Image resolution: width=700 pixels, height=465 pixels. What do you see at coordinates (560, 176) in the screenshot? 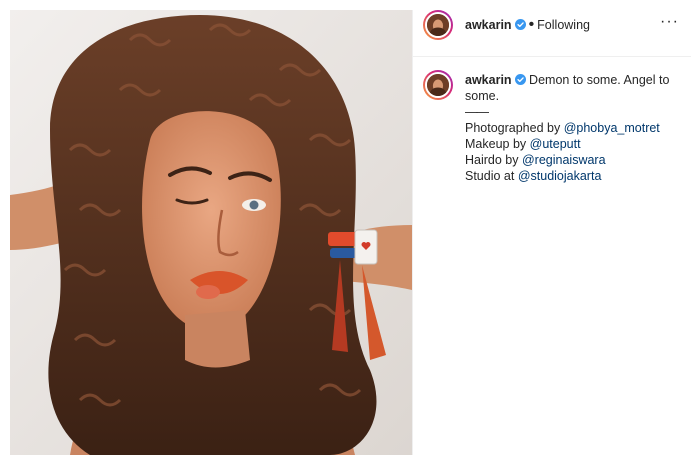
I see `mention-link: @studiojakarta` at bounding box center [560, 176].